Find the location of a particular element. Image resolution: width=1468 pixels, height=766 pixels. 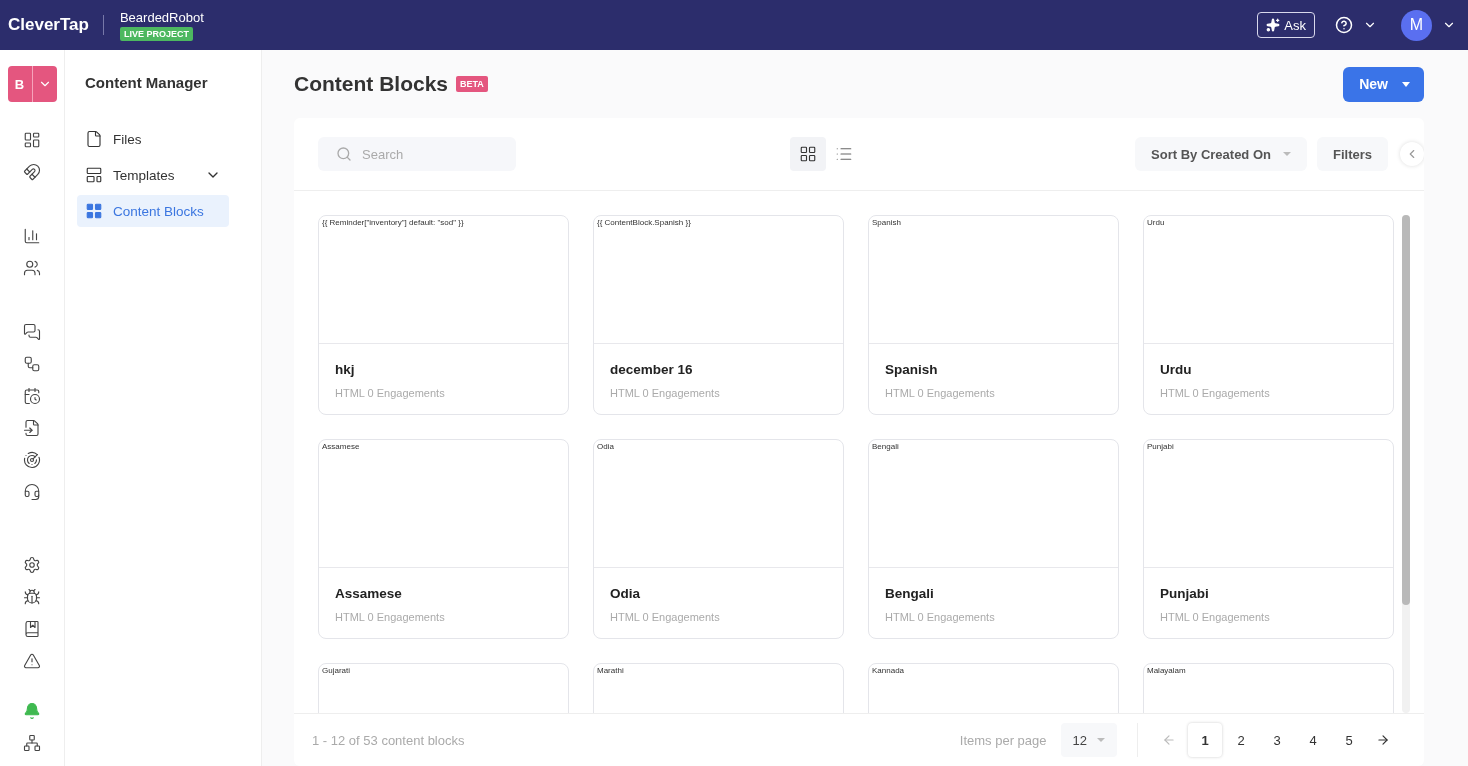

preview-text: Kannada is located at coordinates (888, 670).